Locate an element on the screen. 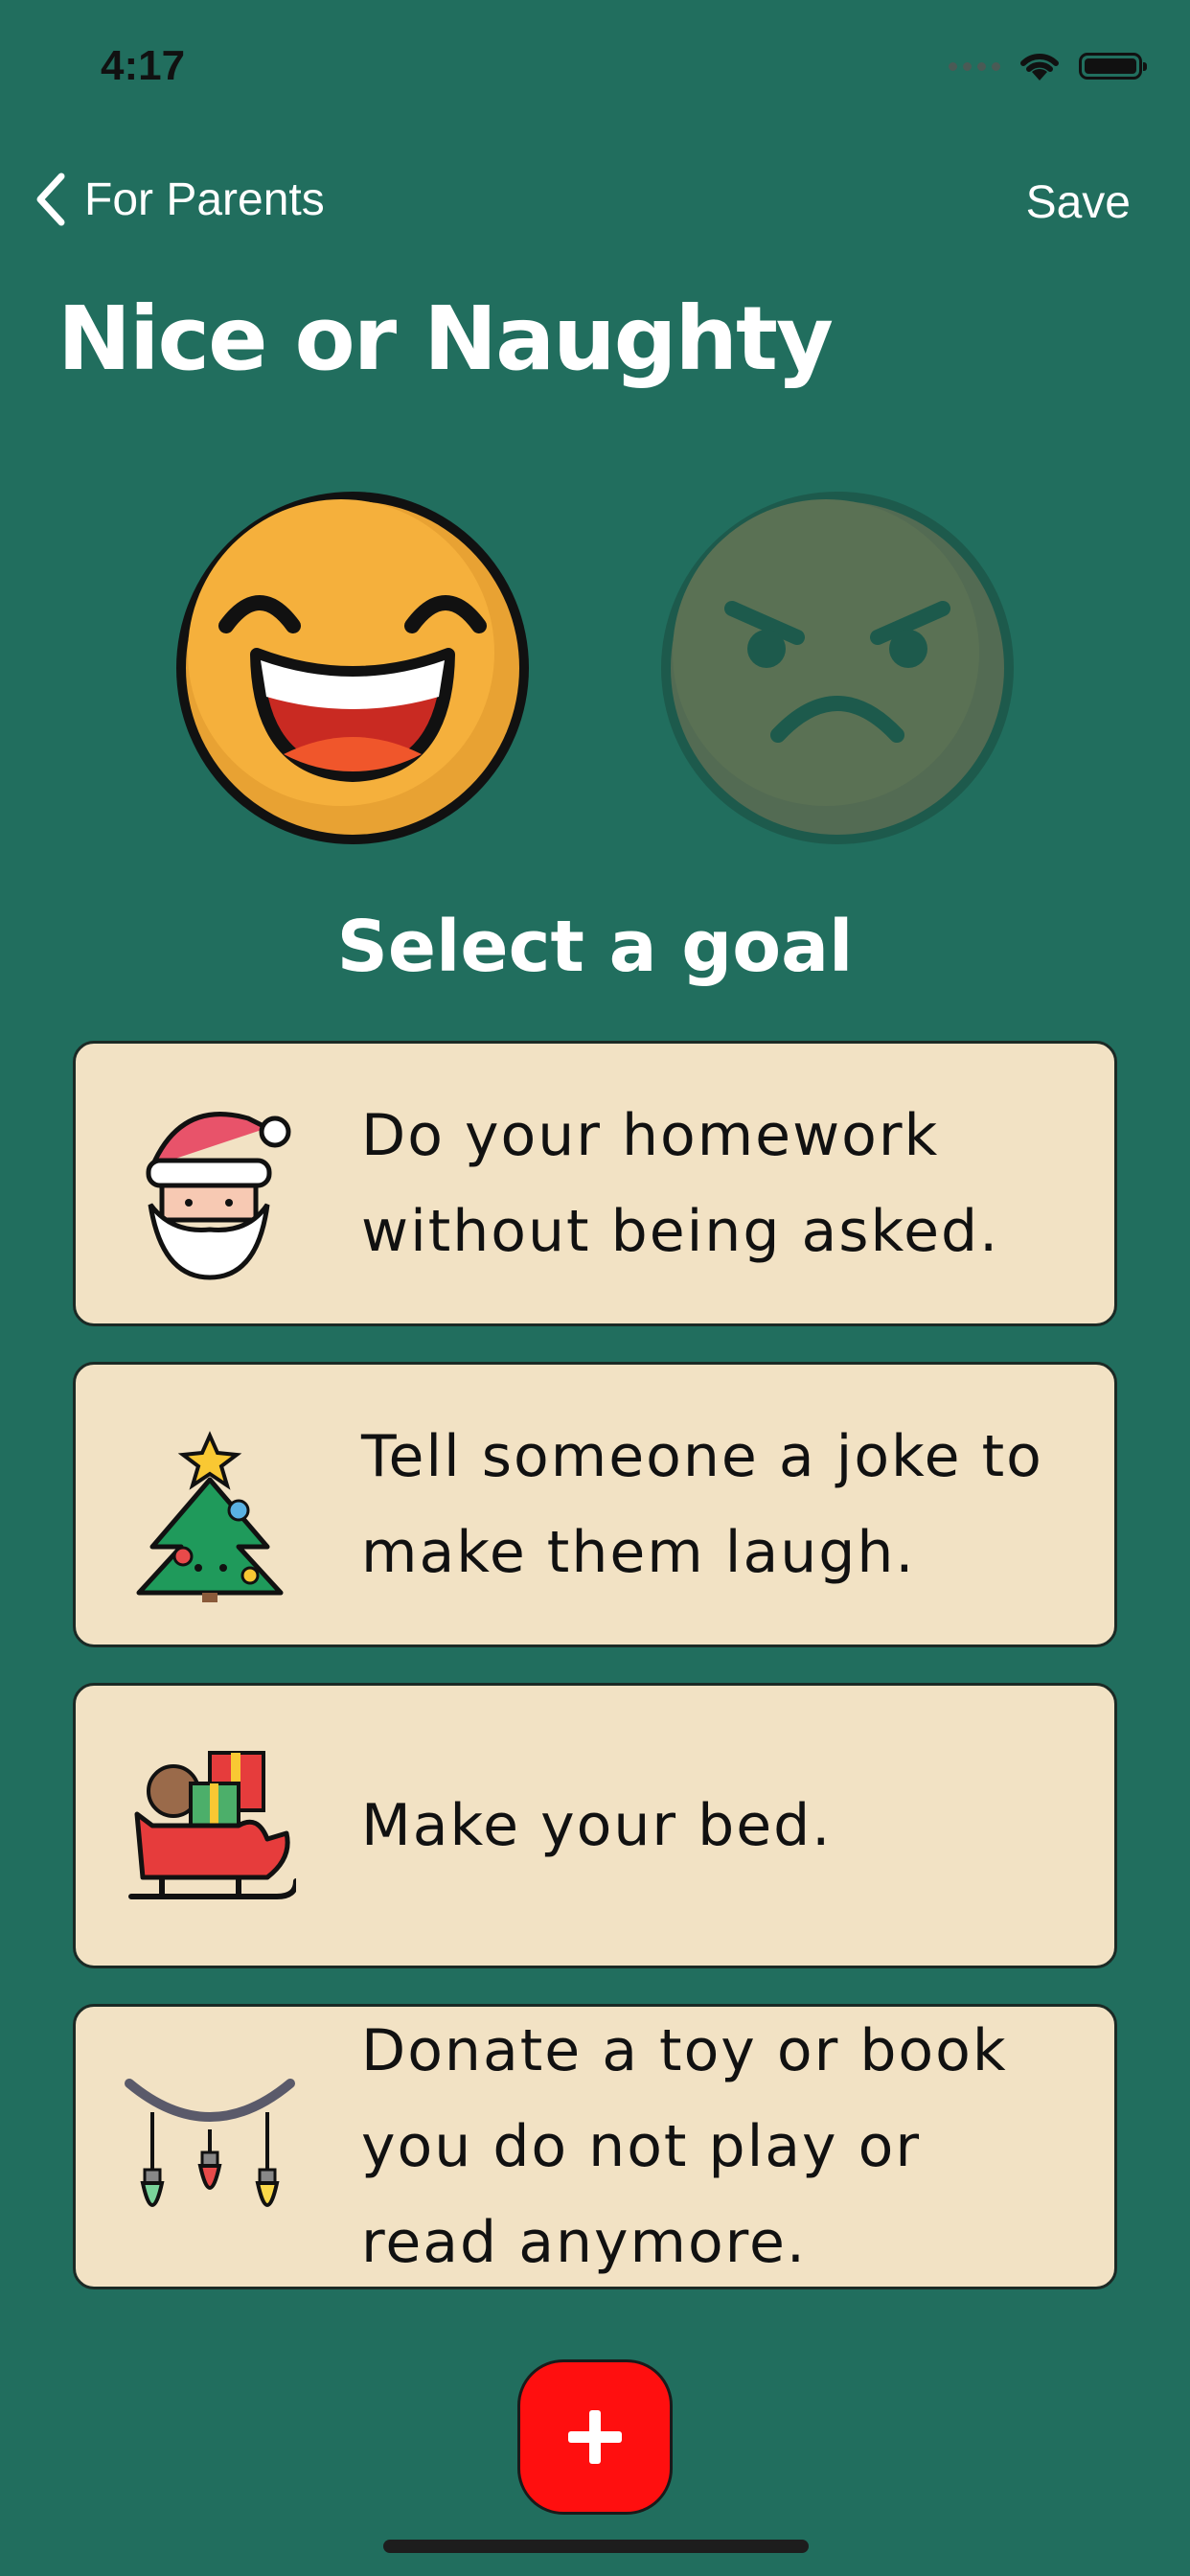  naughty-face-icon is located at coordinates (837, 668).